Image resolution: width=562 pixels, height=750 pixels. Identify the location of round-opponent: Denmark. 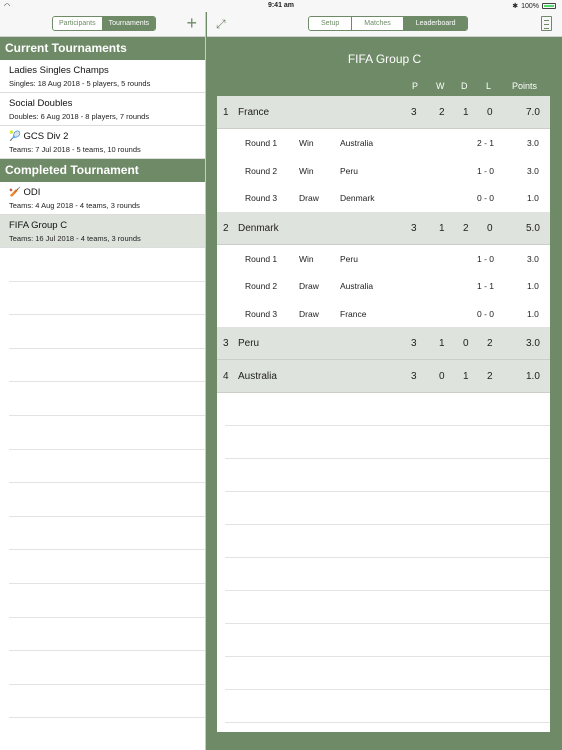
(357, 198).